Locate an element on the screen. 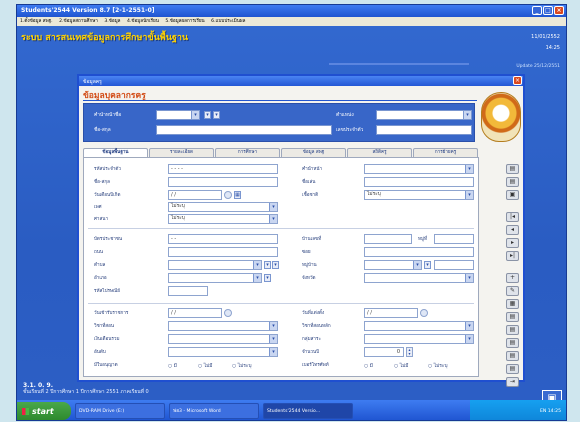  nickname-input is located at coordinates (419, 182).